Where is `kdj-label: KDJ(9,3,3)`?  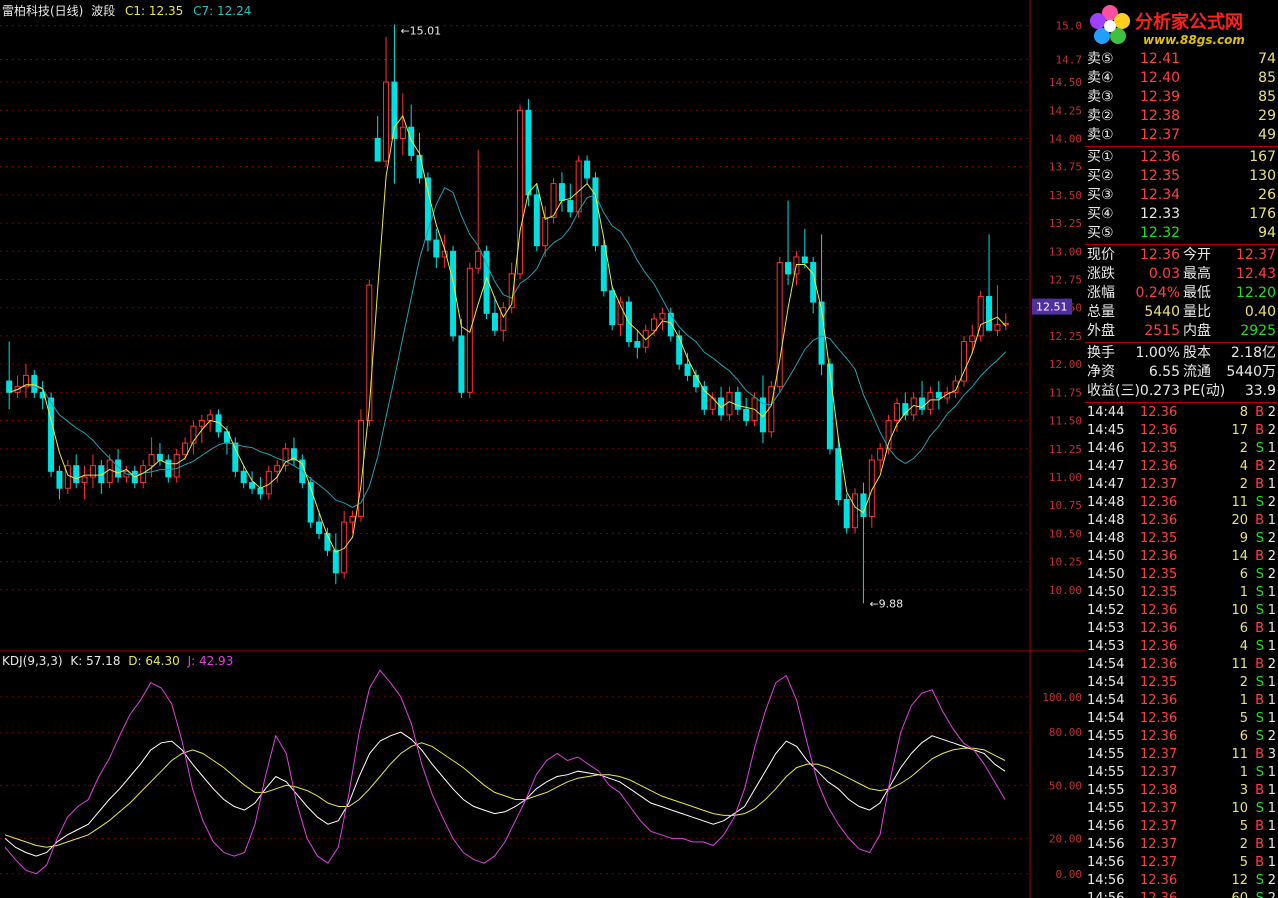
kdj-label: KDJ(9,3,3) is located at coordinates (32, 661).